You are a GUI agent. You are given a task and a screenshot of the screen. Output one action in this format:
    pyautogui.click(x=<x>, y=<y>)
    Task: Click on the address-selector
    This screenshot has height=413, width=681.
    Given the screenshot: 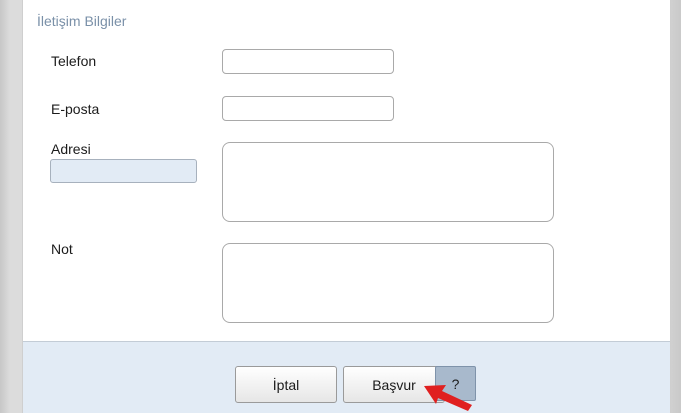 What is the action you would take?
    pyautogui.click(x=123, y=171)
    